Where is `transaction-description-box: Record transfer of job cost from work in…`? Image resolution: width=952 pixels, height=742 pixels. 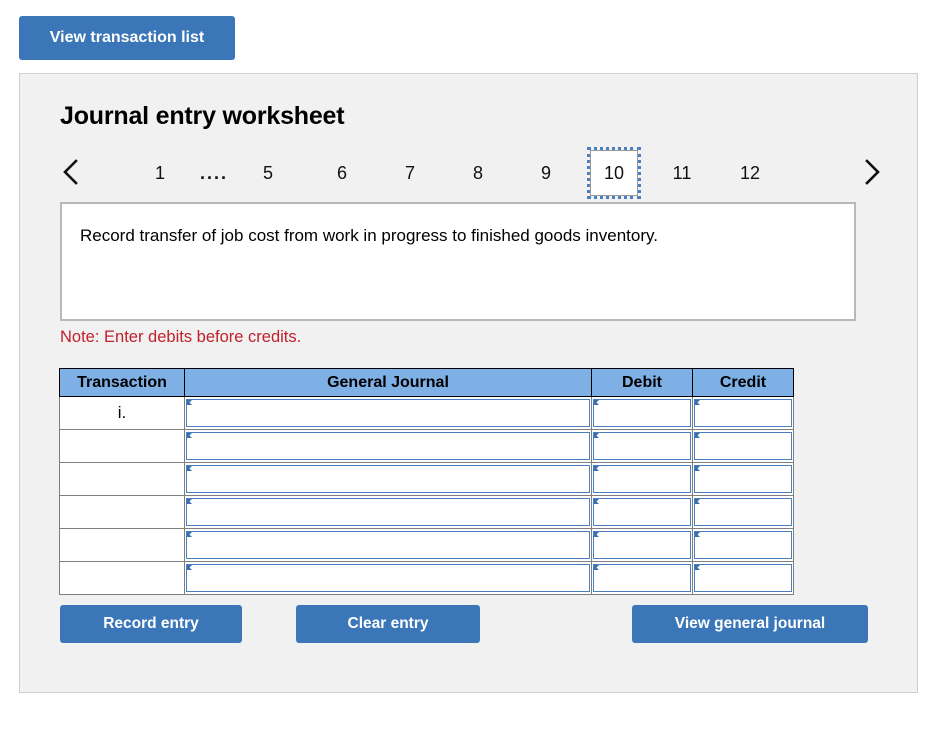
transaction-description-box: Record transfer of job cost from work in… is located at coordinates (458, 261).